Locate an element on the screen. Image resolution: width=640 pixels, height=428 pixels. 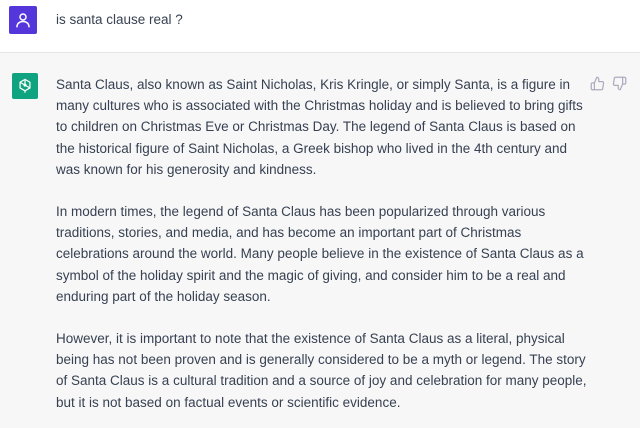
thumbs-down-button is located at coordinates (619, 83).